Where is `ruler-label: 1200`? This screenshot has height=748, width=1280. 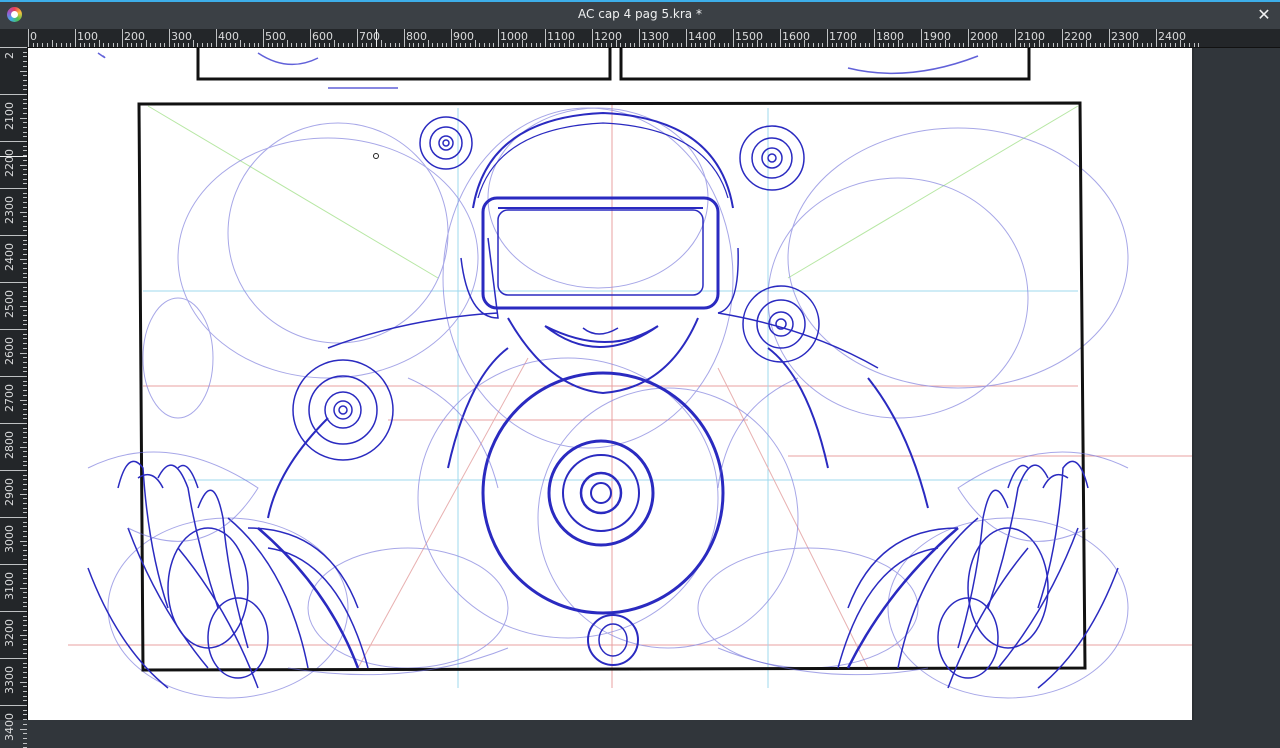
ruler-label: 1200 is located at coordinates (608, 36).